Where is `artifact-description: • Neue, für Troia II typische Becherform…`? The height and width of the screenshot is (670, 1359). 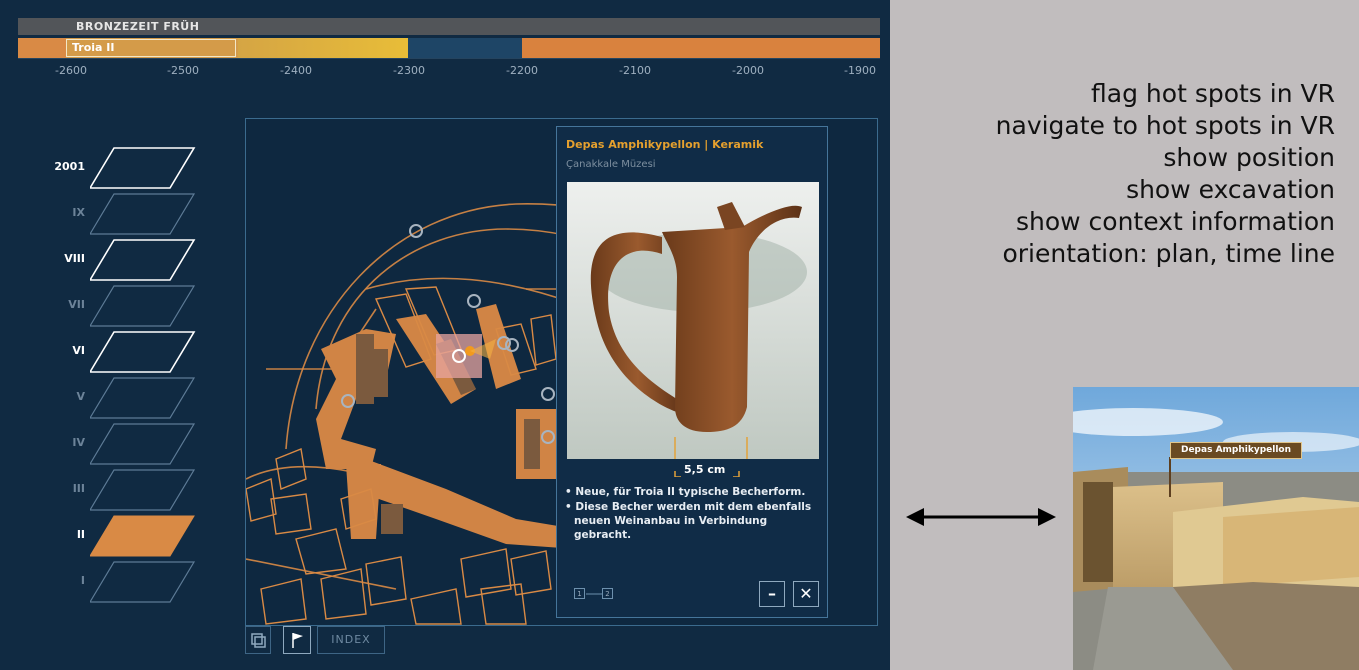 artifact-description: • Neue, für Troia II typische Becherform… is located at coordinates (690, 514).